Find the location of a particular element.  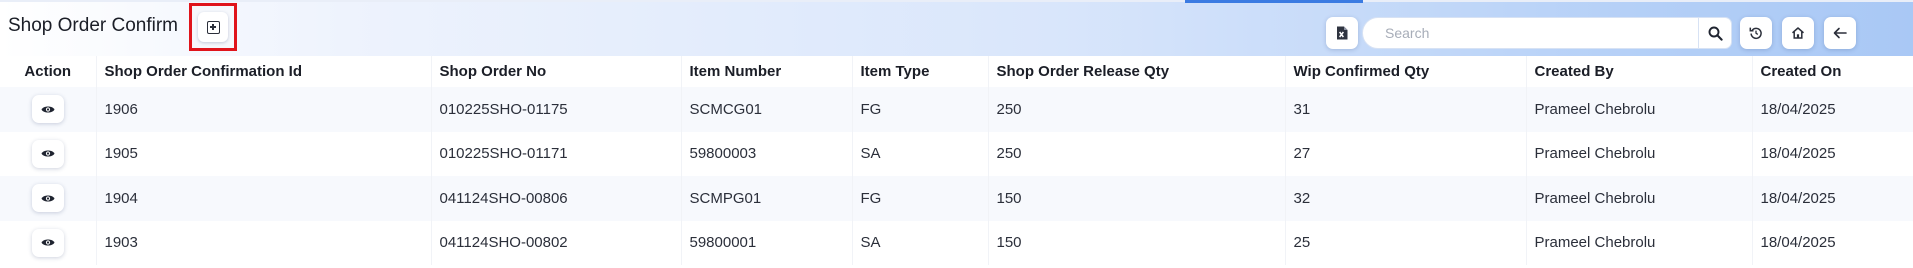

column-header-item-number: Item Number is located at coordinates (767, 71).